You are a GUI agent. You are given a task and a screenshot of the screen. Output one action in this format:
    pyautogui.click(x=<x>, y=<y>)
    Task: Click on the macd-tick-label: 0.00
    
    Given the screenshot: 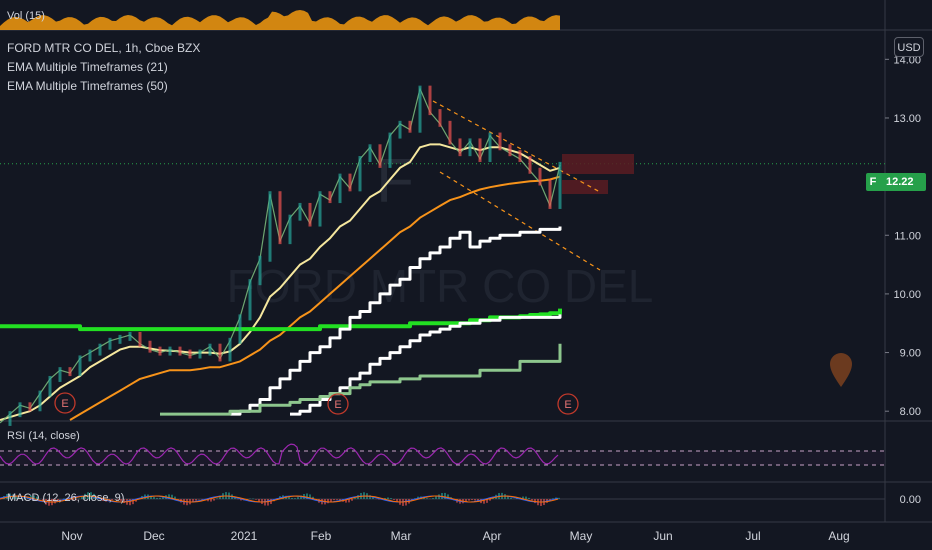 What is the action you would take?
    pyautogui.click(x=910, y=500)
    